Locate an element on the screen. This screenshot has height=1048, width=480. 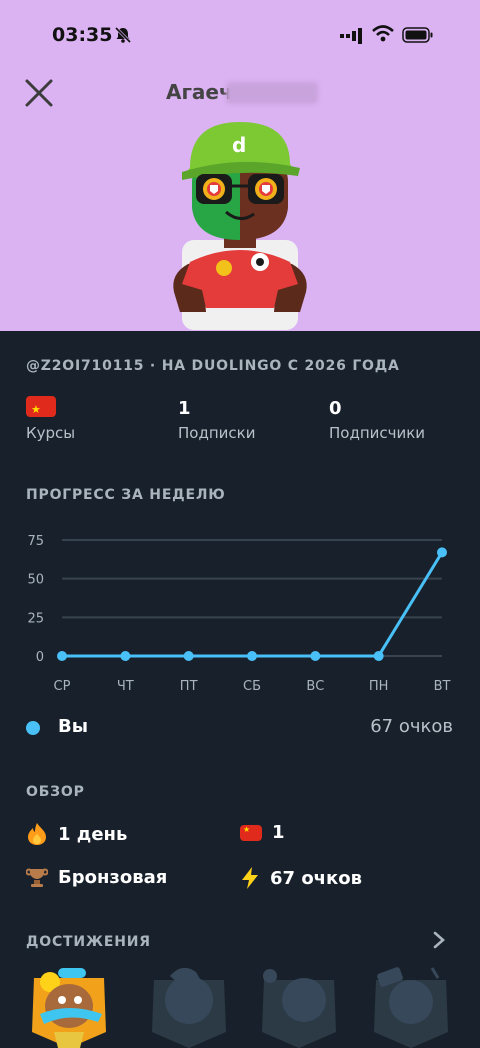
streak-text: 1 день is located at coordinates (93, 834).